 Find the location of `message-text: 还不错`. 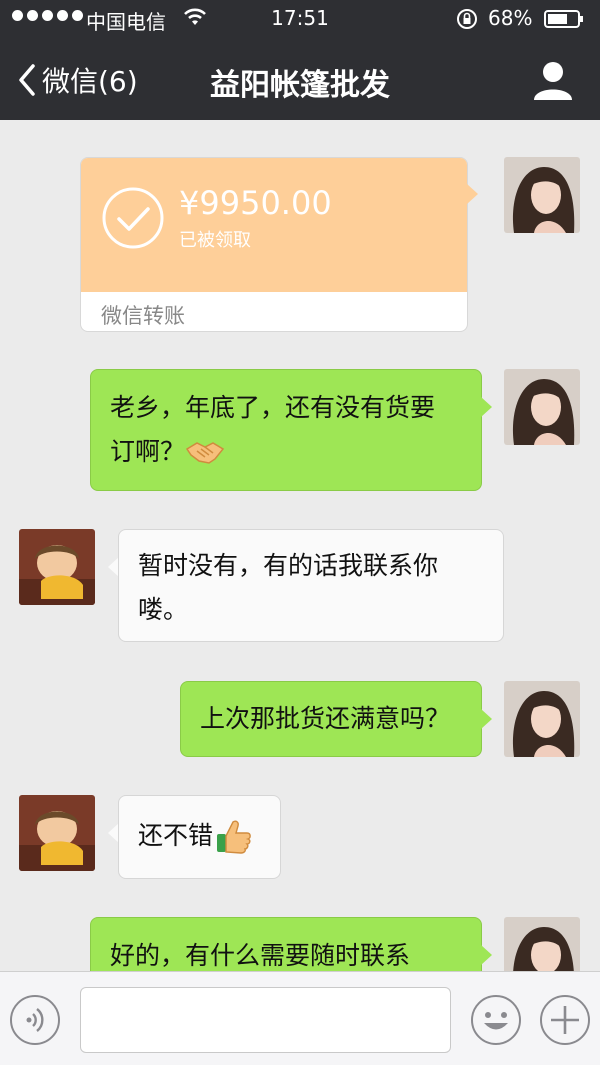

message-text: 还不错 is located at coordinates (176, 835).